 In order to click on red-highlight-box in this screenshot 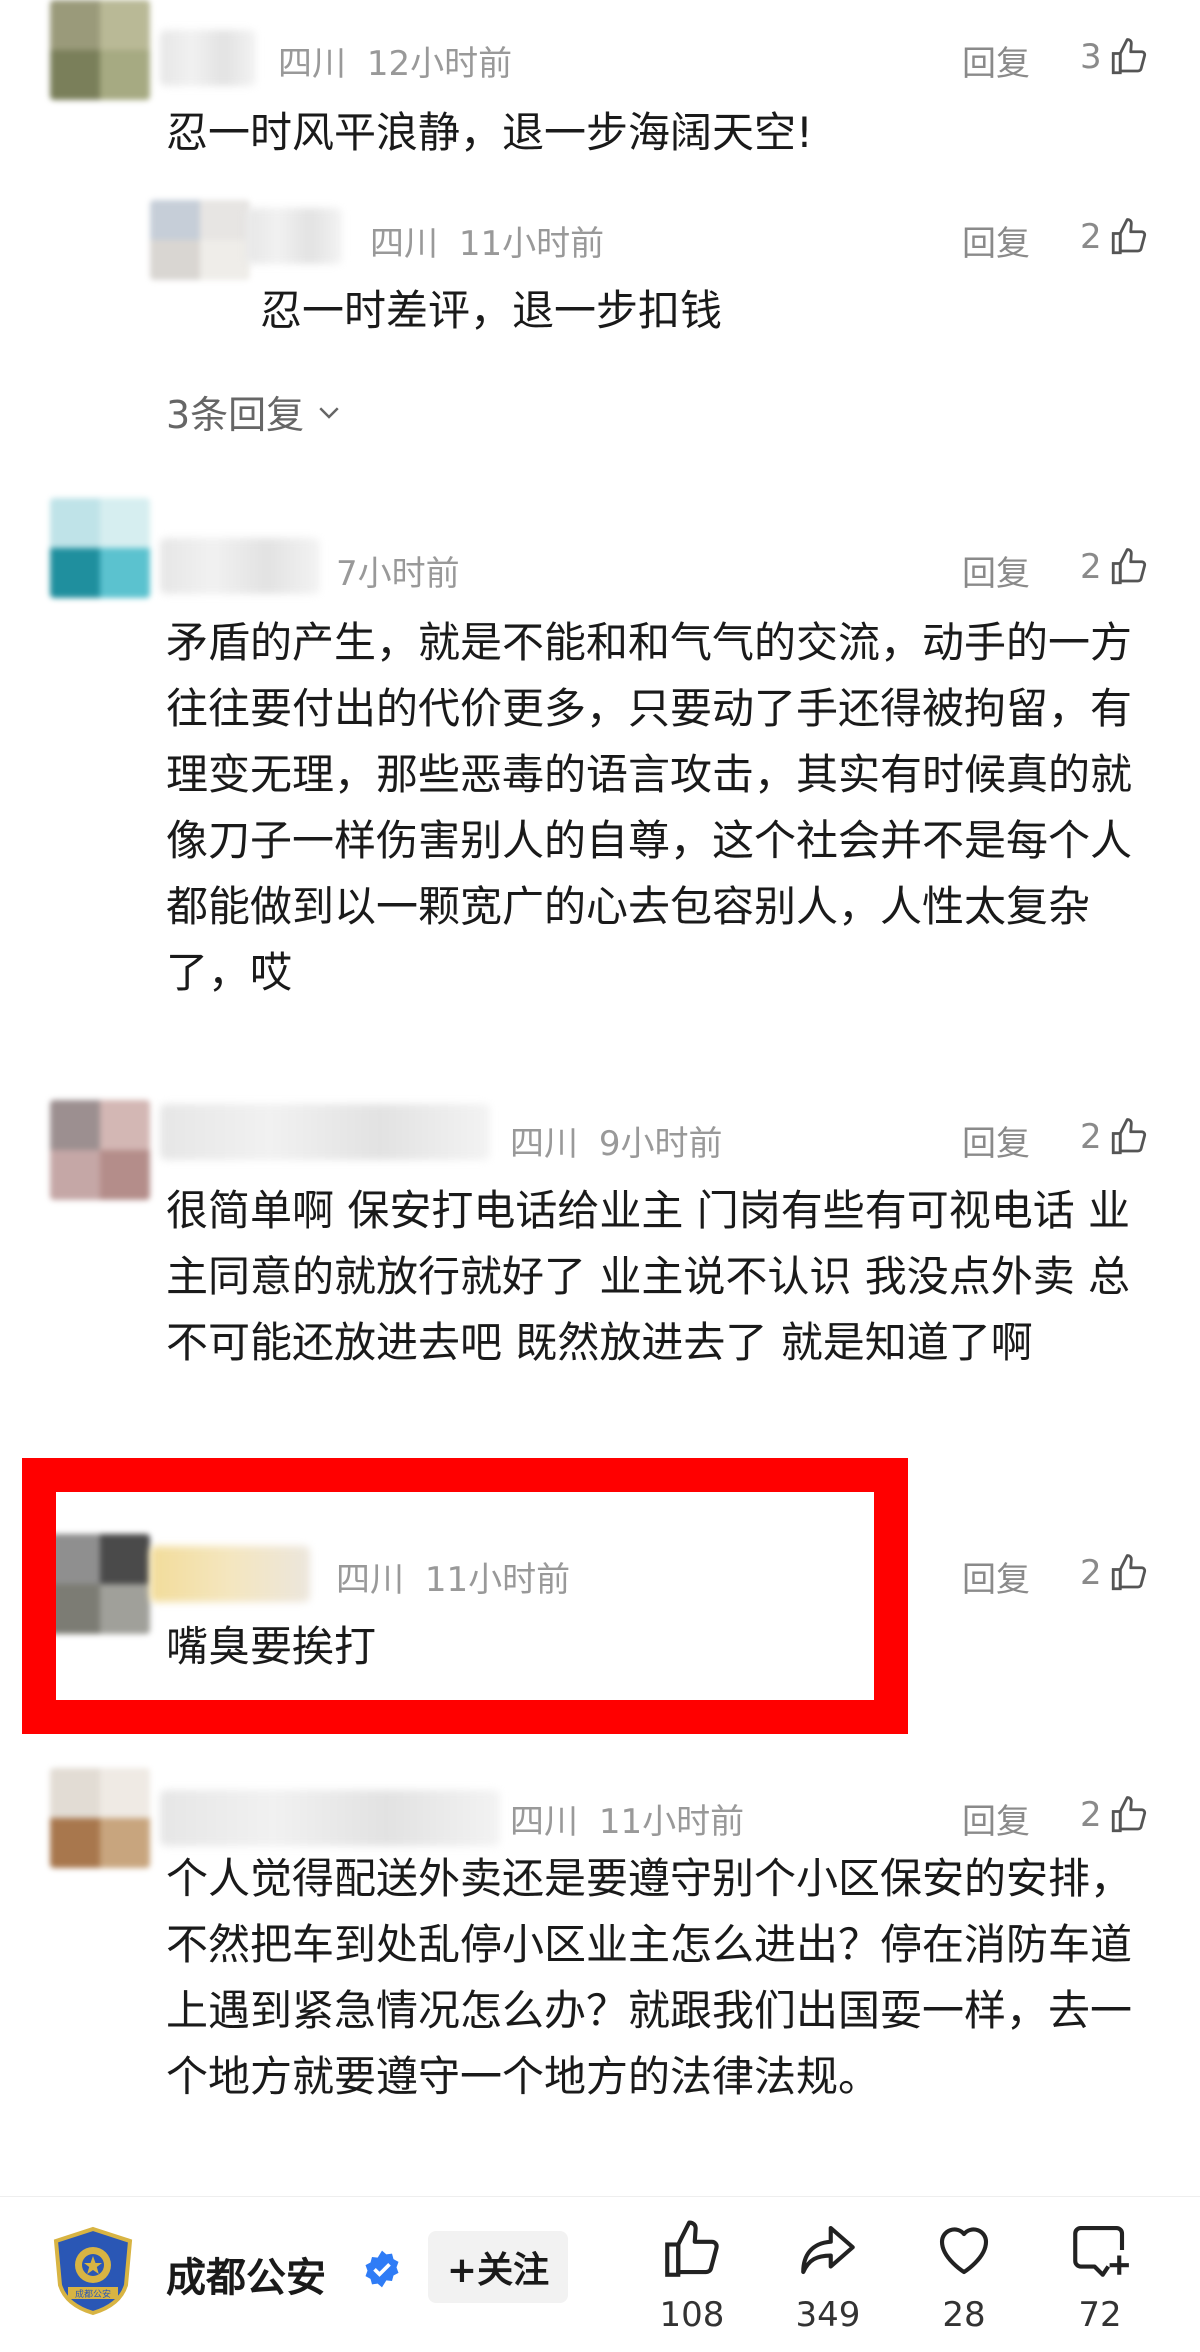, I will do `click(465, 1596)`.